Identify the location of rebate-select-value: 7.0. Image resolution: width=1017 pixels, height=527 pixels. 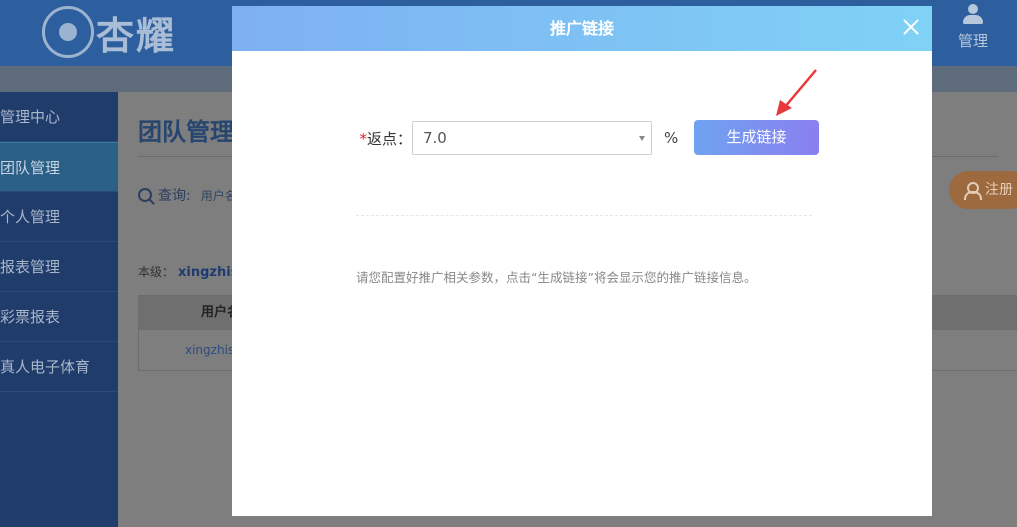
(435, 138).